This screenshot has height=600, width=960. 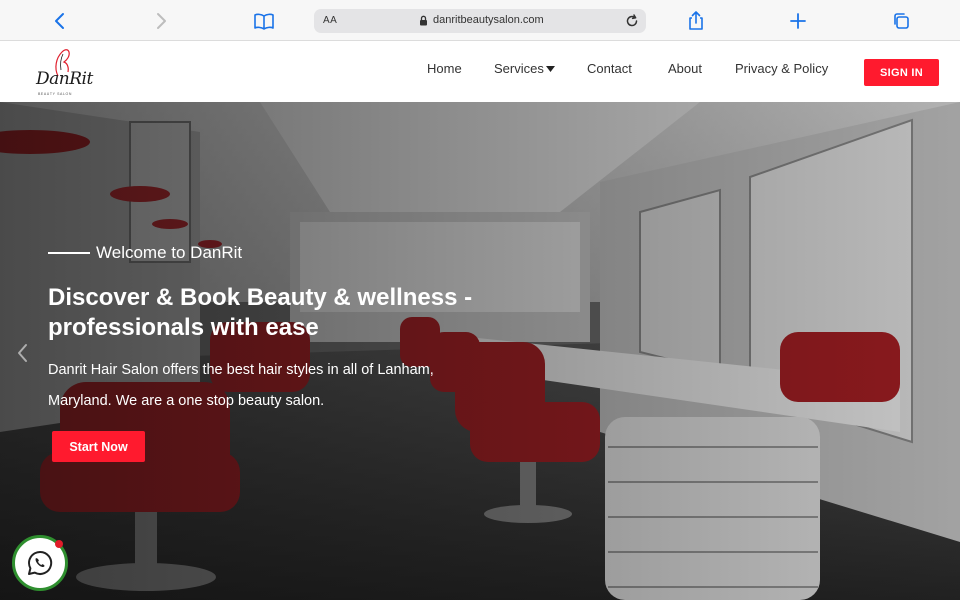 I want to click on tabs-button, so click(x=901, y=21).